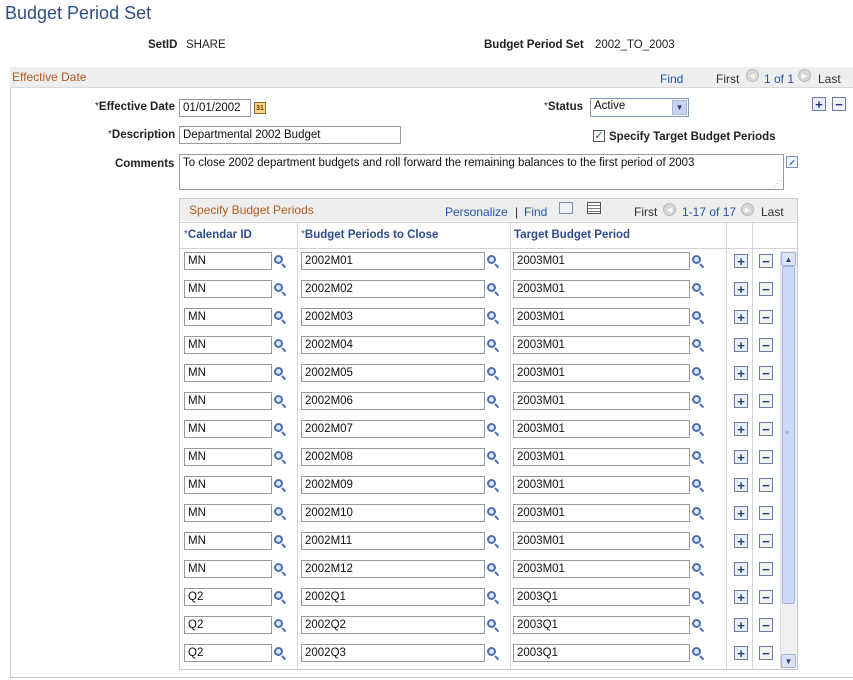 This screenshot has width=853, height=680. What do you see at coordinates (566, 208) in the screenshot?
I see `view-all-icon` at bounding box center [566, 208].